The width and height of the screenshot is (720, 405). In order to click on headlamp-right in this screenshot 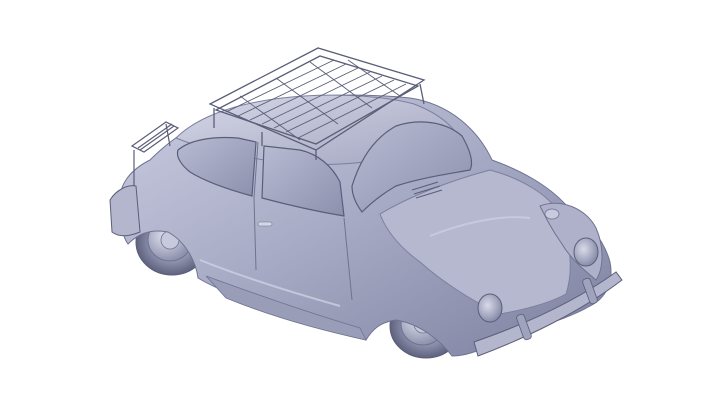, I will do `click(586, 252)`.